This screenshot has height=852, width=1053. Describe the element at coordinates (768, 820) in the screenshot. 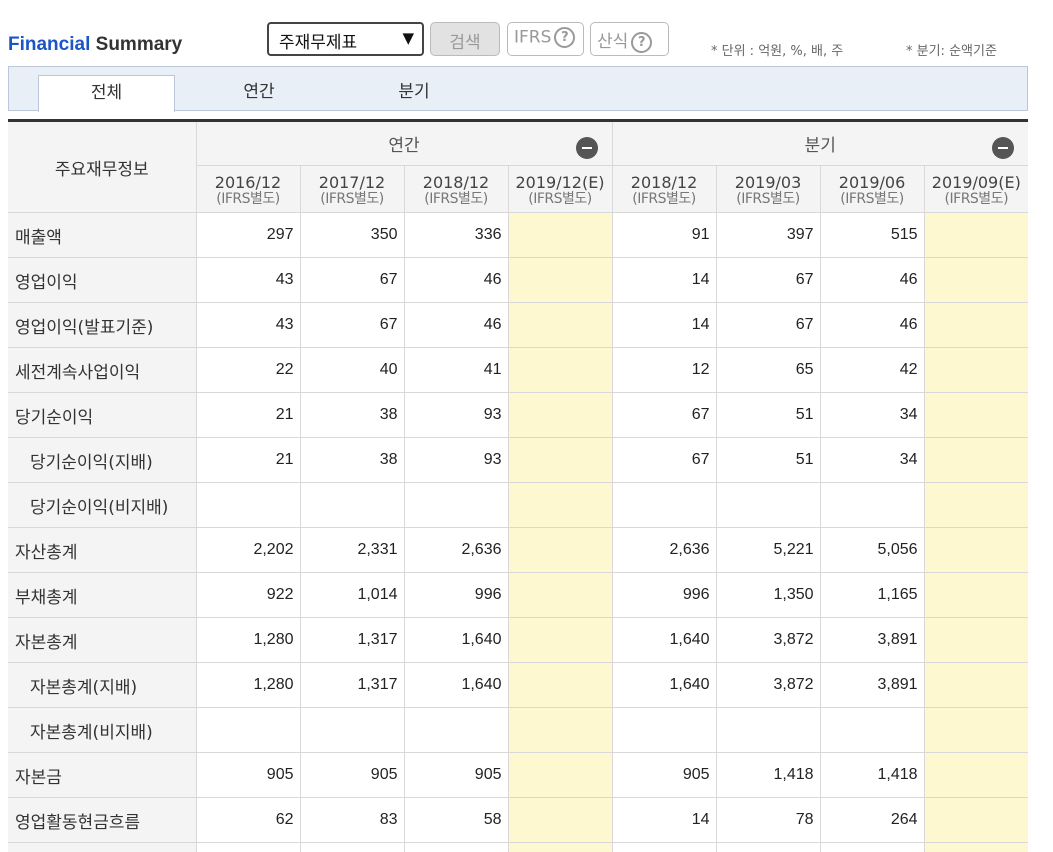

I see `value-cell: 78` at that location.